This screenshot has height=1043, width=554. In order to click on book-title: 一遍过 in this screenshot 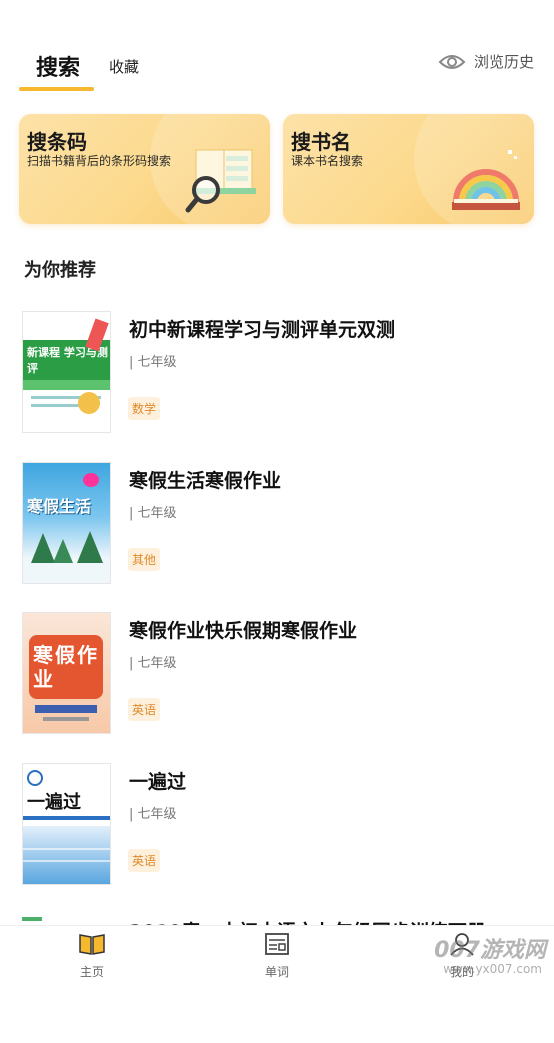, I will do `click(158, 782)`.